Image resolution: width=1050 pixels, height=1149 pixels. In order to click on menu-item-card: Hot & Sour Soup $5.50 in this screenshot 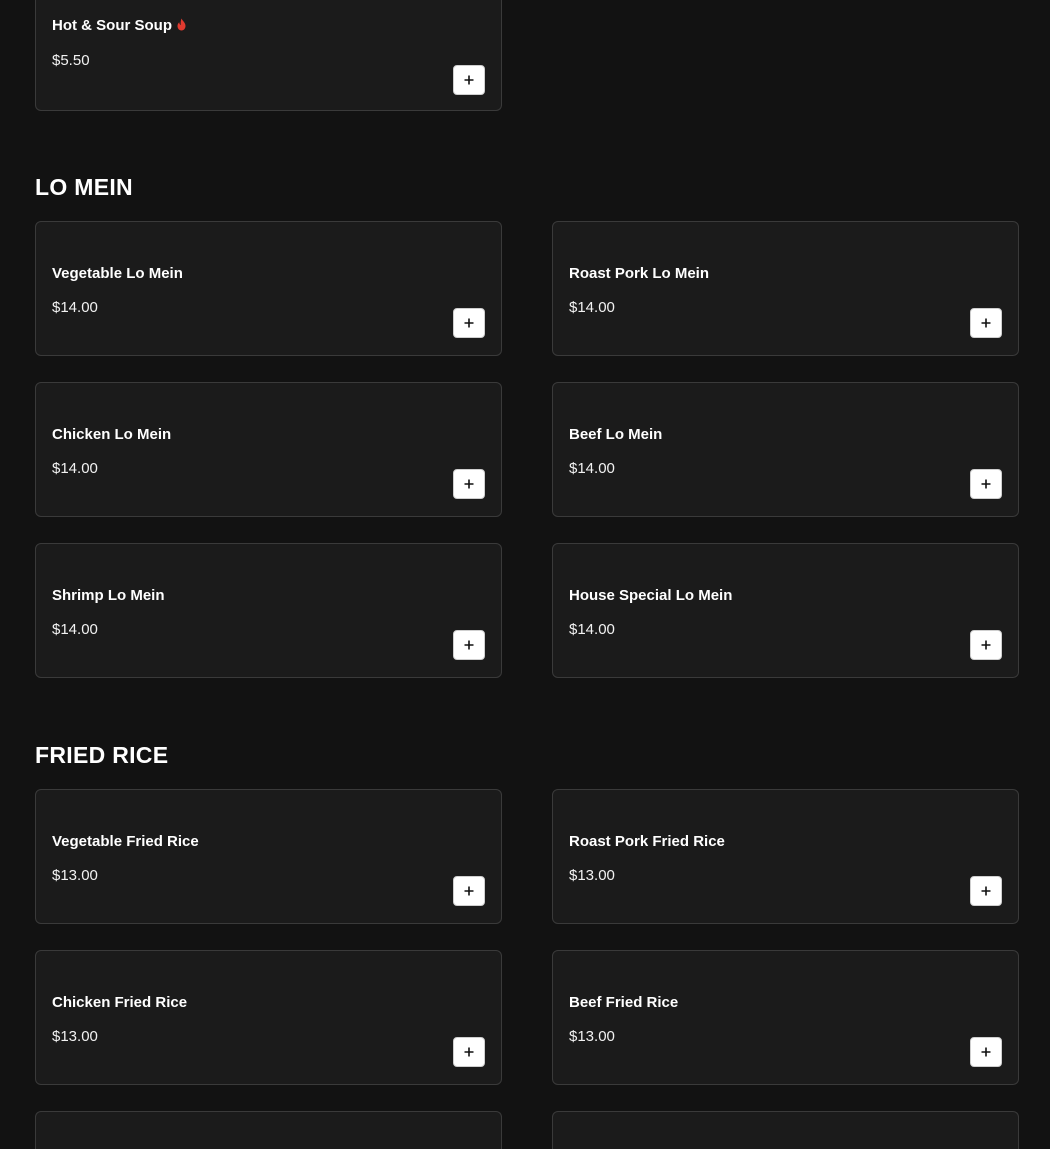, I will do `click(268, 55)`.